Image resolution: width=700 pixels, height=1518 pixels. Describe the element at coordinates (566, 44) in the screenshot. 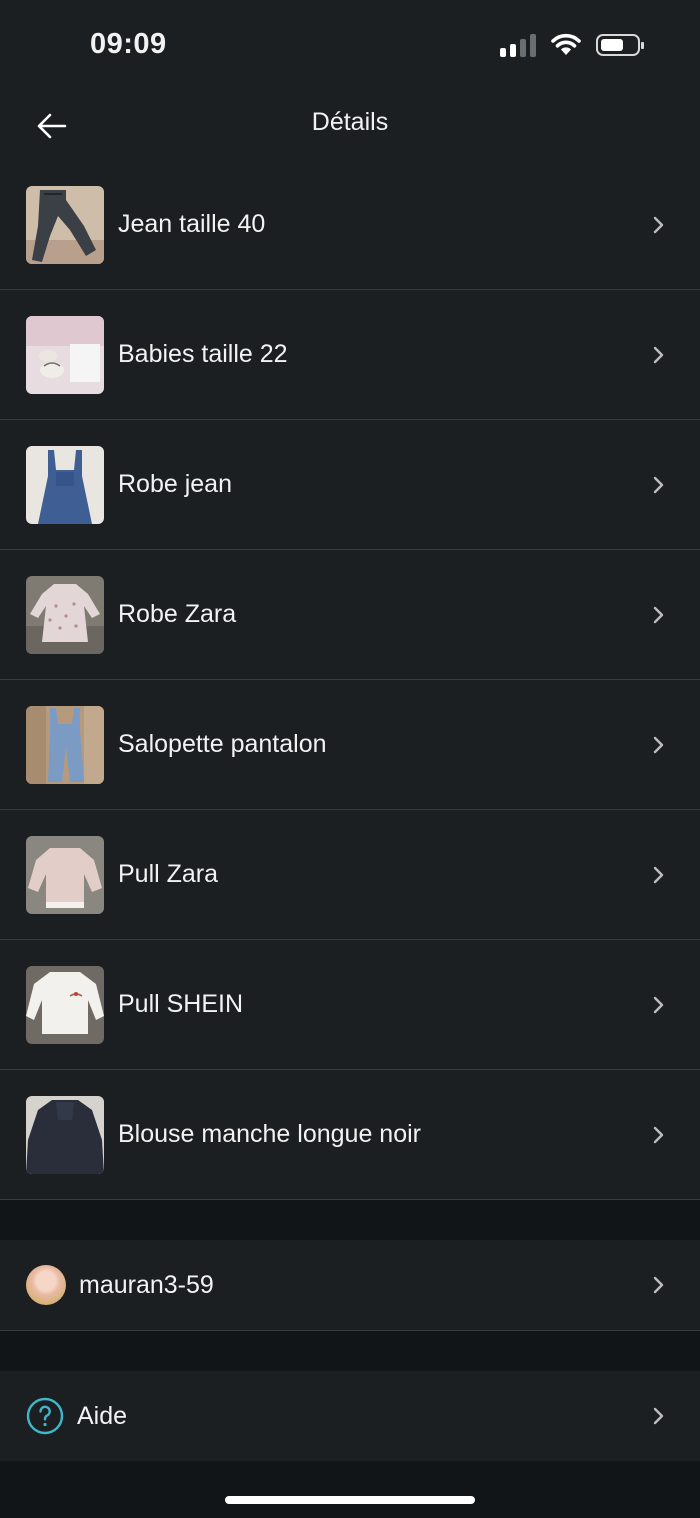

I see `wifi-icon` at that location.